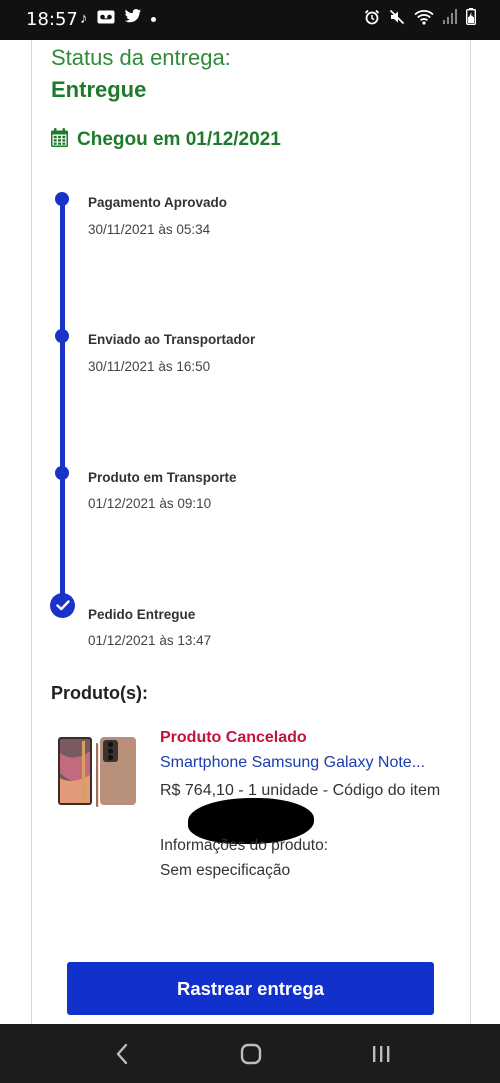 The height and width of the screenshot is (1083, 500). I want to click on calendar-icon, so click(59, 140).